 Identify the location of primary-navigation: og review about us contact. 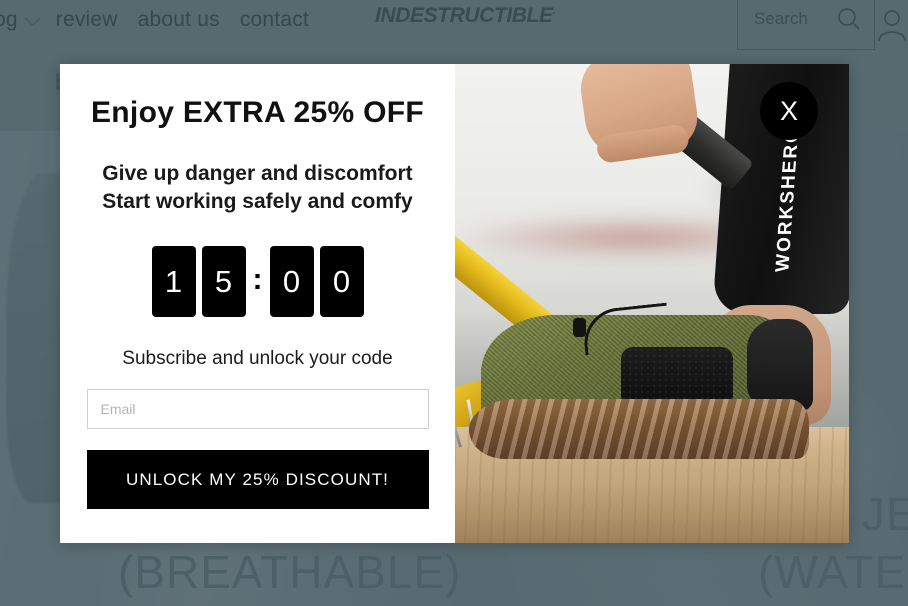
(154, 20).